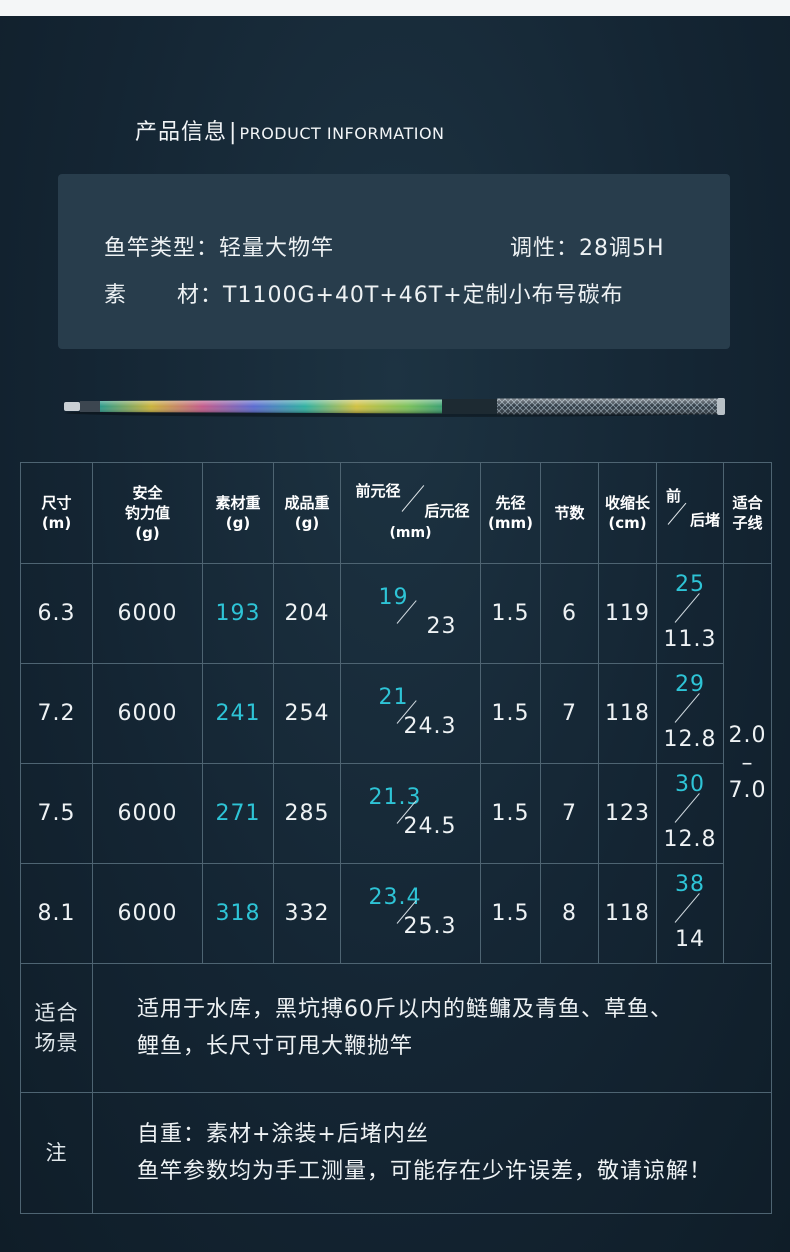 The image size is (790, 1252). What do you see at coordinates (432, 1028) in the screenshot?
I see `scene-text: 适用于水库，黑坑搏60斤以内的鲢鳙及青鱼、草鱼、 鲤鱼，长尺寸可甩大鞭抛竿` at bounding box center [432, 1028].